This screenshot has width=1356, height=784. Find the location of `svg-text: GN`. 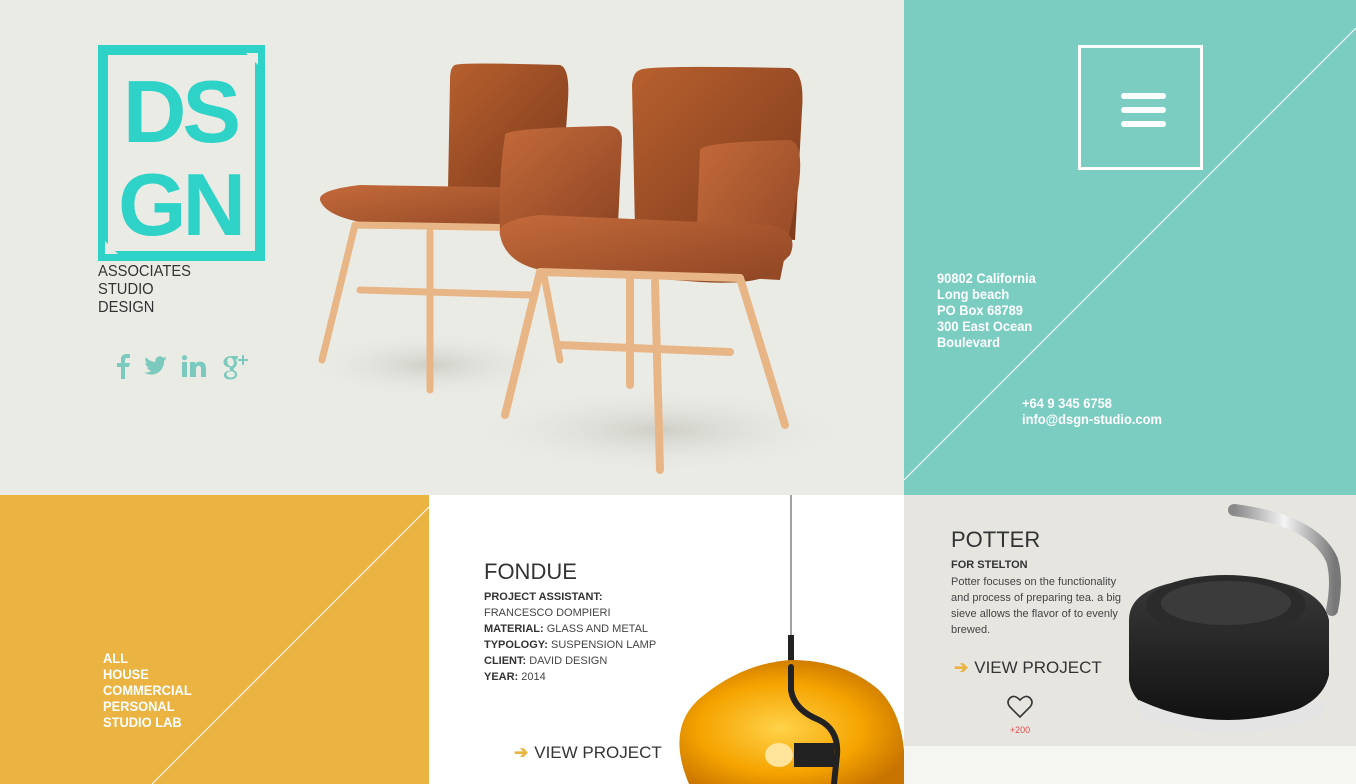

svg-text: GN is located at coordinates (180, 204).